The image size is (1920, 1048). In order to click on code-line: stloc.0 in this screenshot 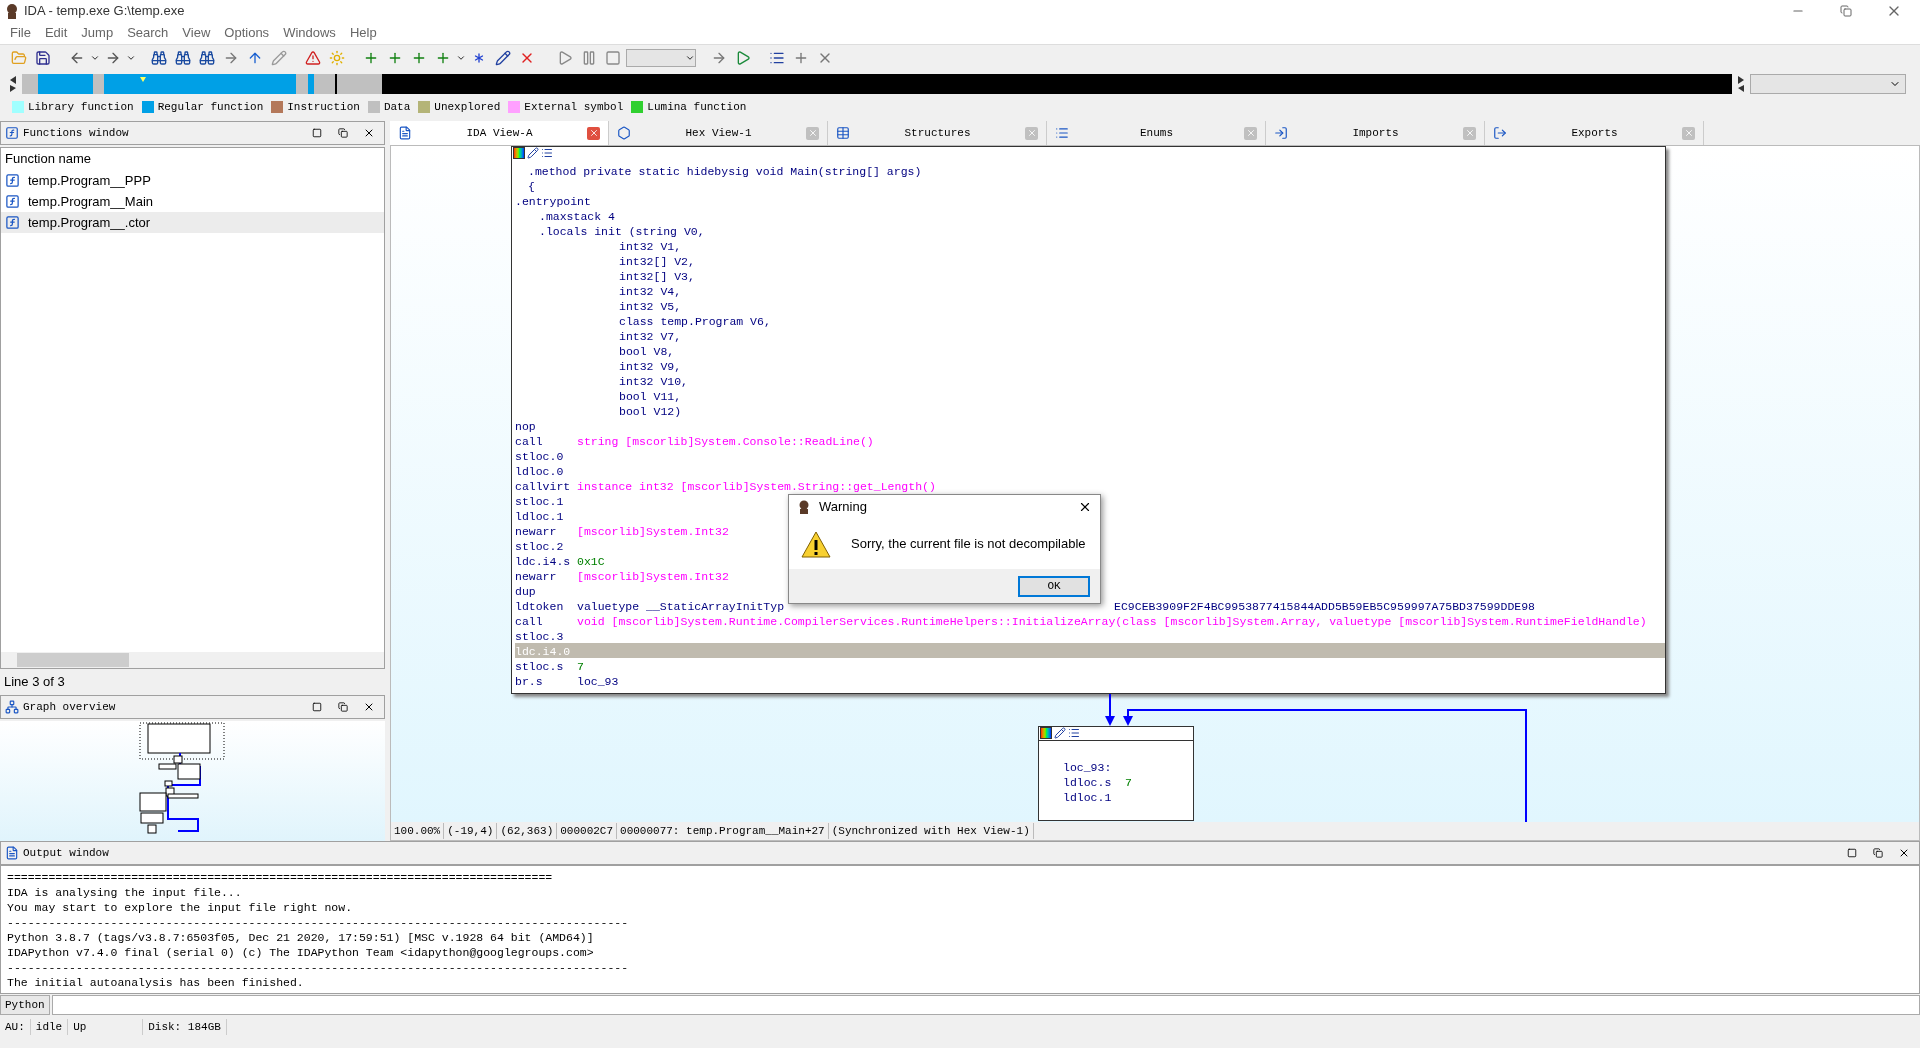, I will do `click(539, 456)`.